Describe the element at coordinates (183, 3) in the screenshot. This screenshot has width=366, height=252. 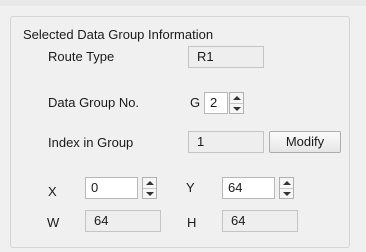
I see `top-cropped-strip` at that location.